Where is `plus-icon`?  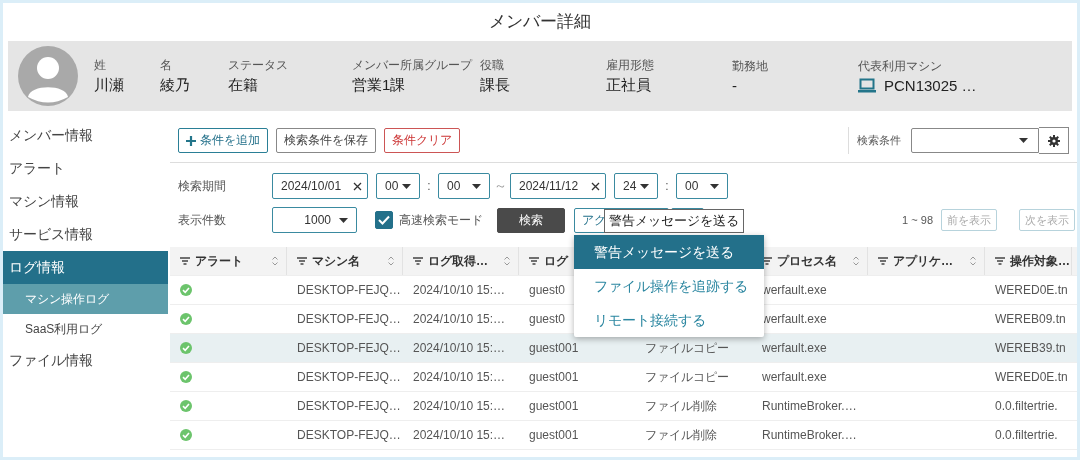
plus-icon is located at coordinates (191, 140).